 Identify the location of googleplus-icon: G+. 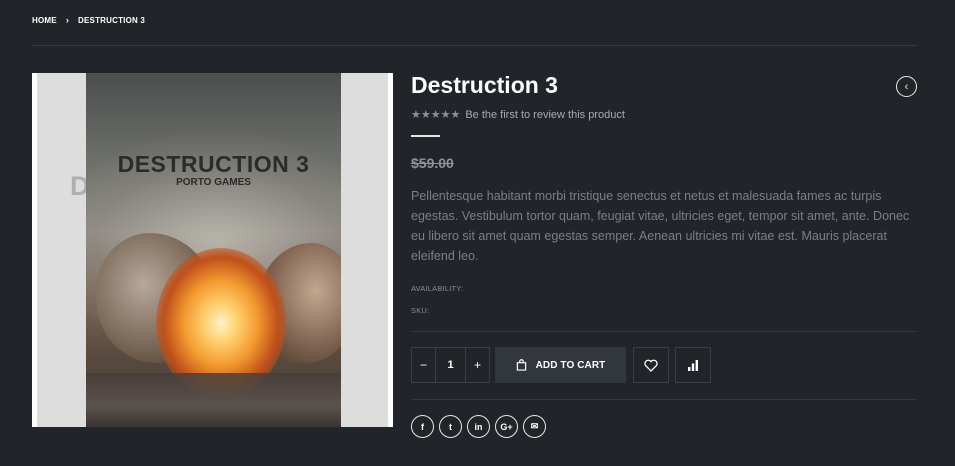
(506, 426).